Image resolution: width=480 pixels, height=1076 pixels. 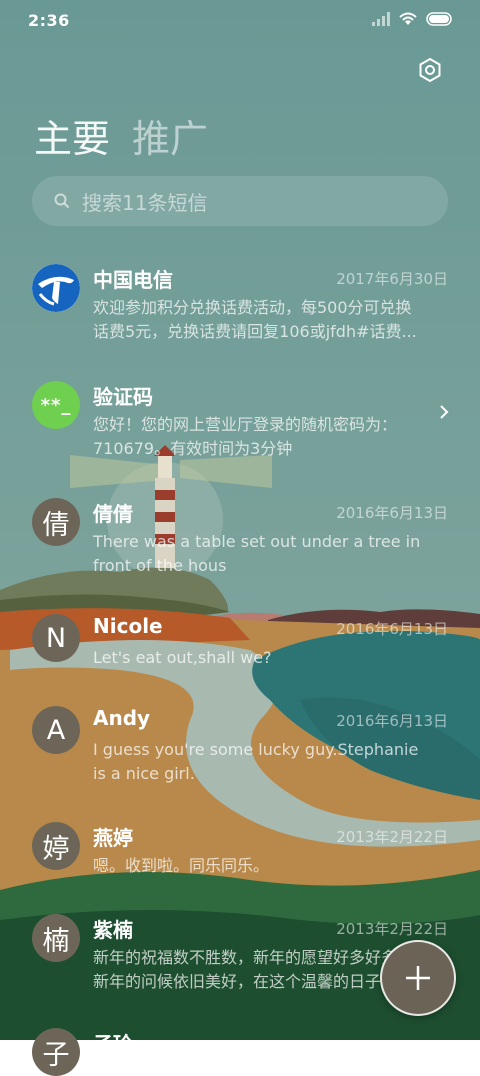 I want to click on conversation-name: 倩倩, so click(x=113, y=514).